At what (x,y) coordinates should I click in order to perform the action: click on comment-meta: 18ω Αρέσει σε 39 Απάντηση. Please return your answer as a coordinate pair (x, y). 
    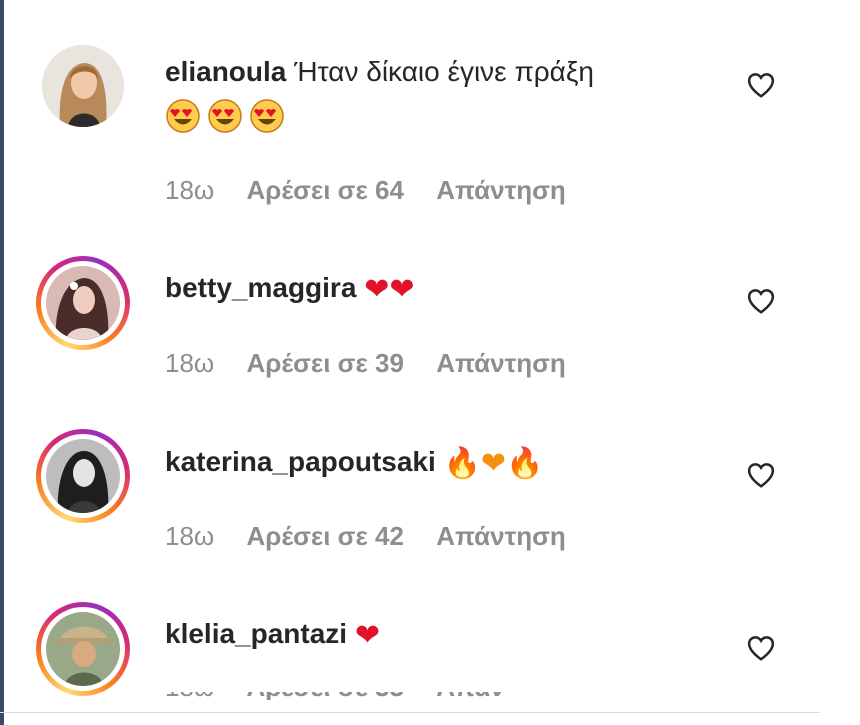
    Looking at the image, I should click on (378, 363).